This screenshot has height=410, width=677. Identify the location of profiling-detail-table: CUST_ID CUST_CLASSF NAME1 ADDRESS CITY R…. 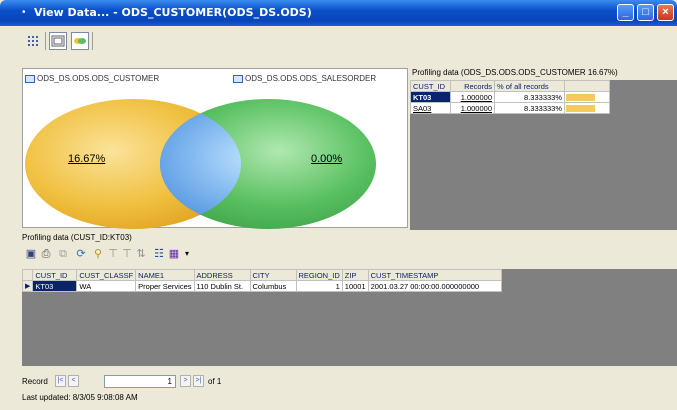
(262, 280).